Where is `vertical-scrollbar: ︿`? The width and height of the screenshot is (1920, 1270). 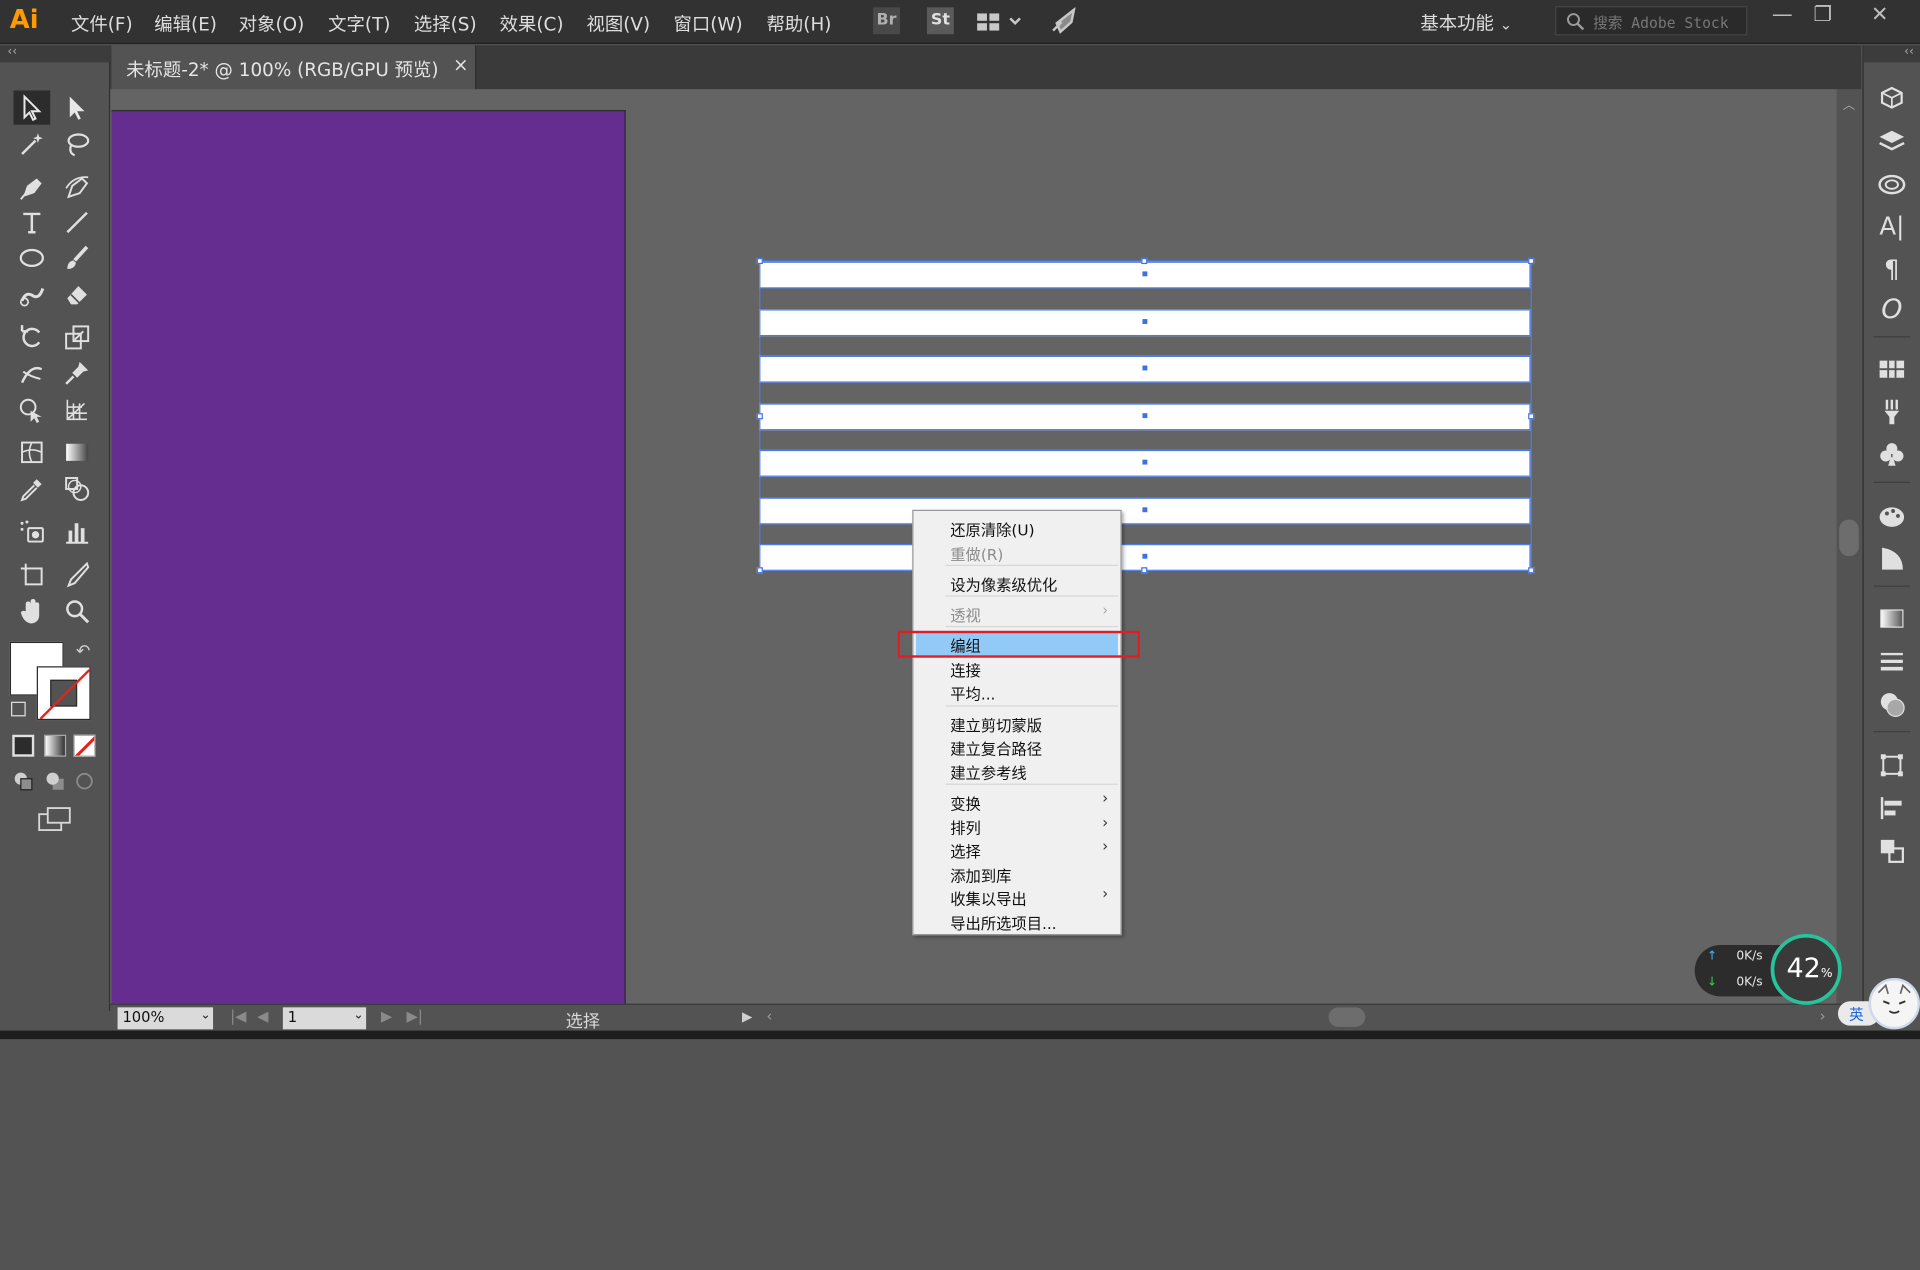
vertical-scrollbar: ︿ is located at coordinates (1849, 546).